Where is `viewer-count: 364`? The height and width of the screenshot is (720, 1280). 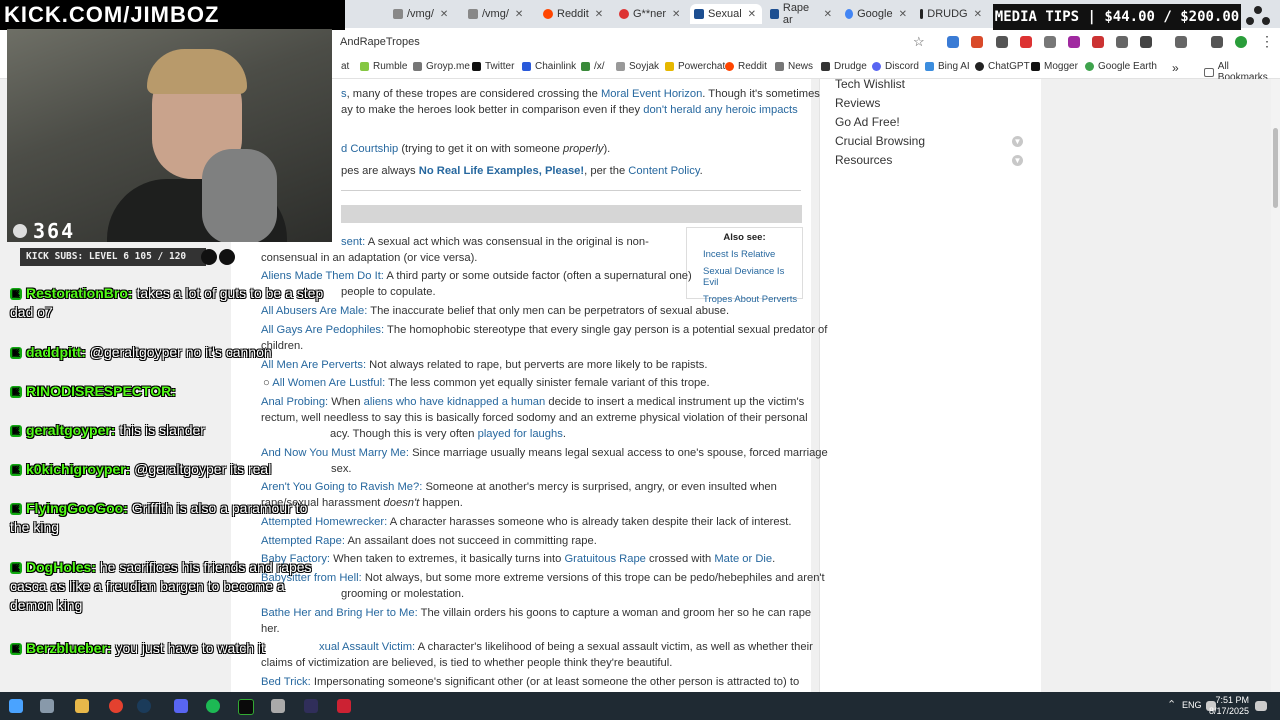 viewer-count: 364 is located at coordinates (44, 230).